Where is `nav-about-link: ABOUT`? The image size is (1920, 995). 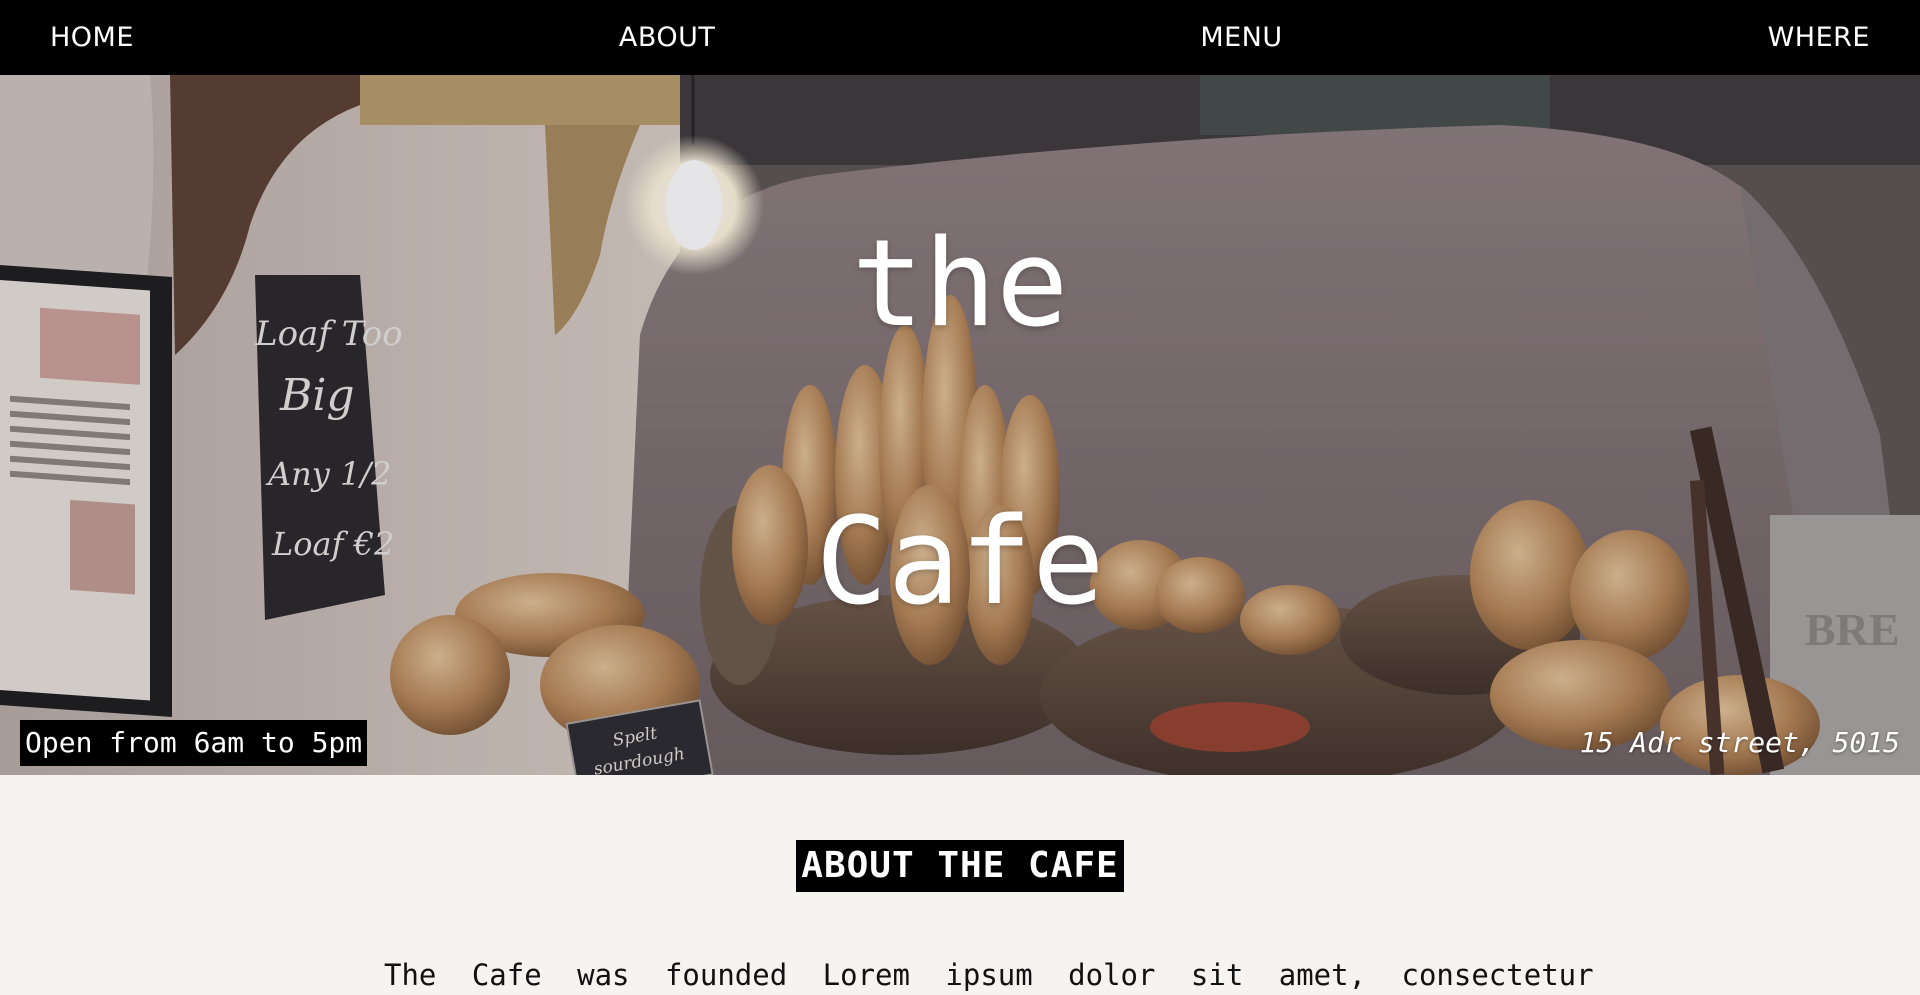
nav-about-link: ABOUT is located at coordinates (667, 37).